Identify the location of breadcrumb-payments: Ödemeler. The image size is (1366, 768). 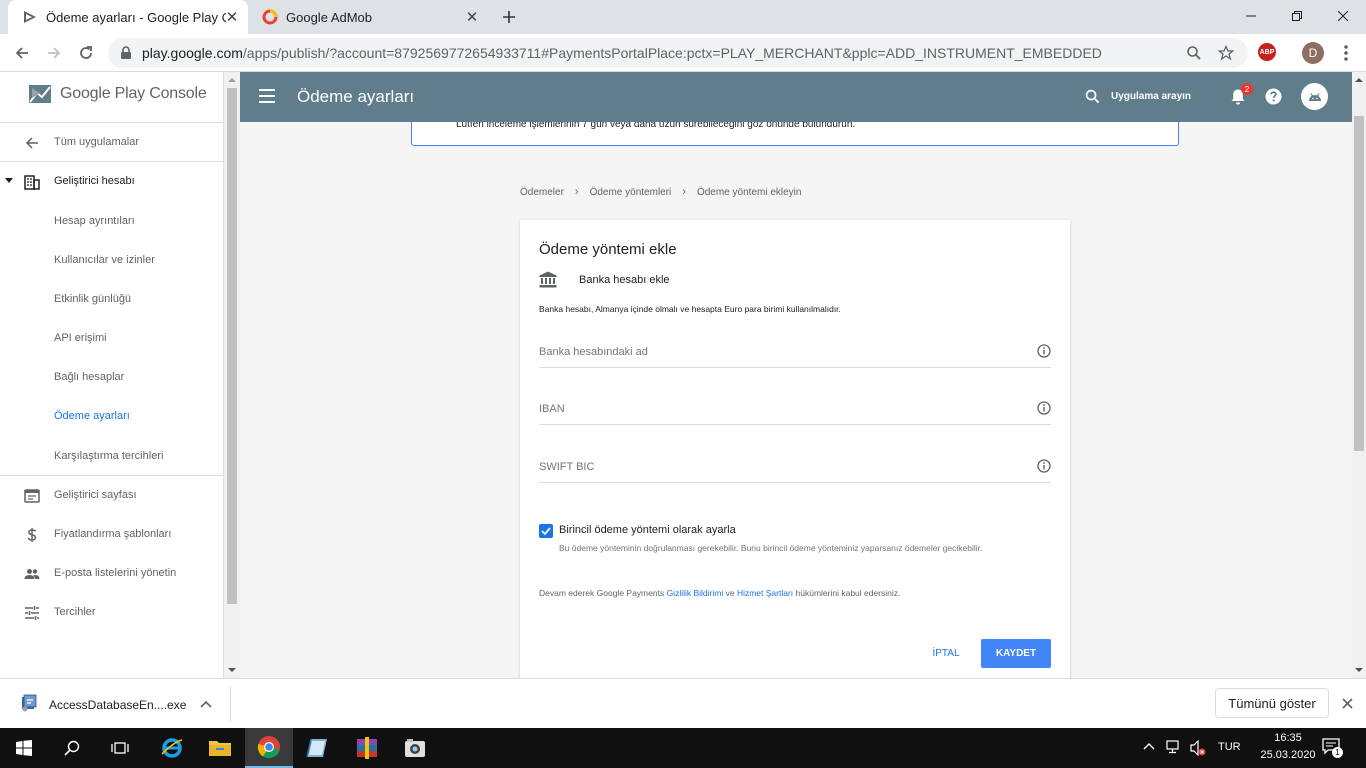
(542, 192).